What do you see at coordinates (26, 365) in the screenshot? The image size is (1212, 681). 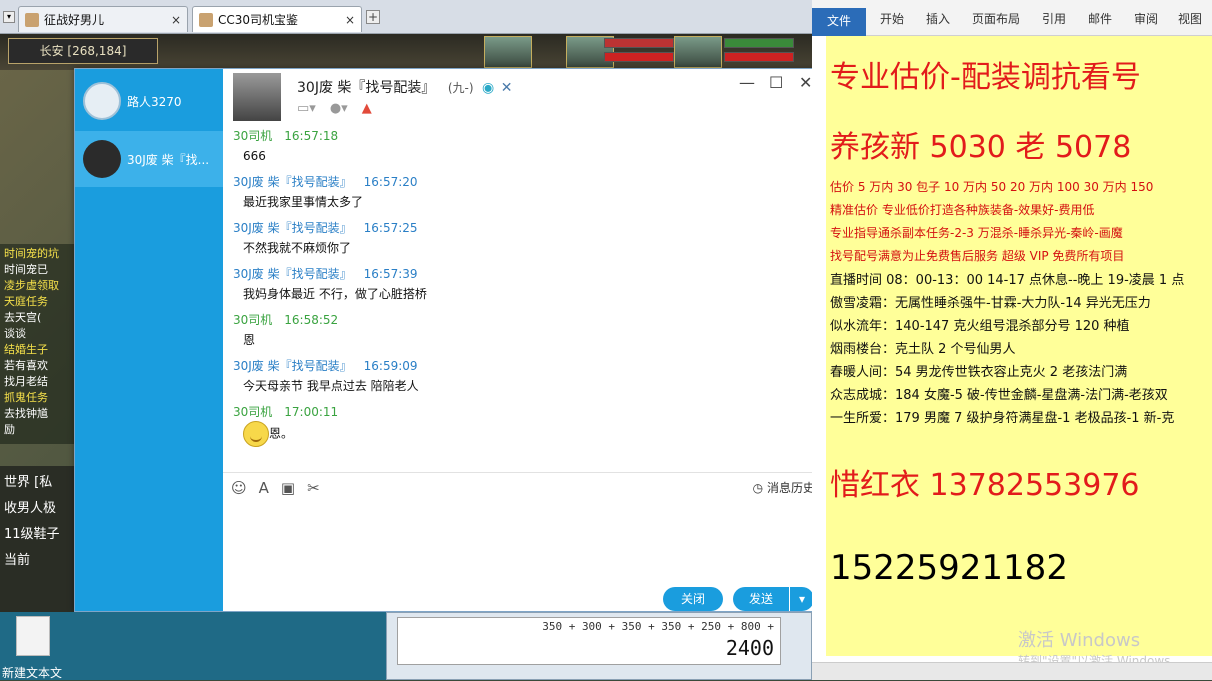 I see `quest-line: 若有喜欢` at bounding box center [26, 365].